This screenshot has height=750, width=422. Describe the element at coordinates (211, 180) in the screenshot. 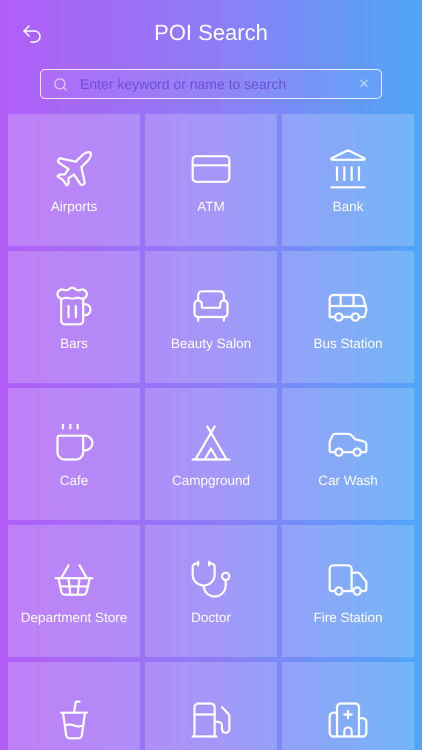

I see `category-tile: ATM` at that location.